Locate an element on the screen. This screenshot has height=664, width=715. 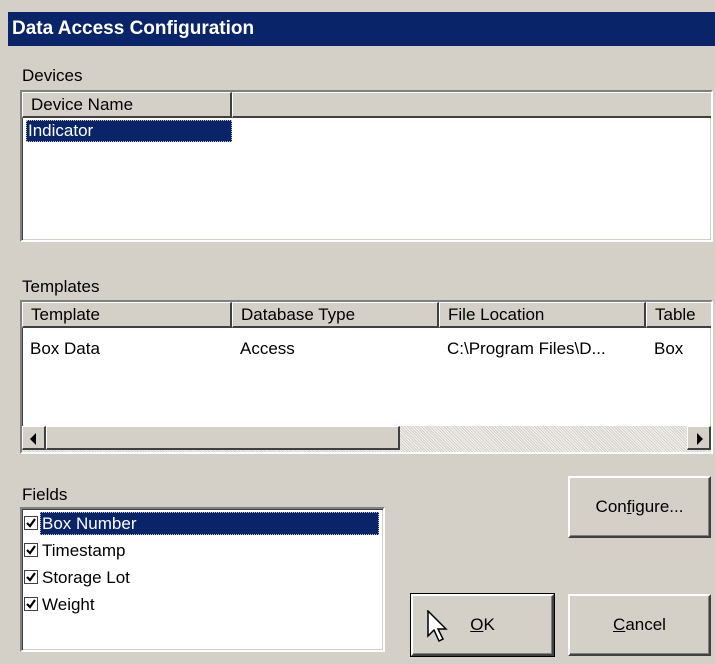
ok-button: OK is located at coordinates (482, 625).